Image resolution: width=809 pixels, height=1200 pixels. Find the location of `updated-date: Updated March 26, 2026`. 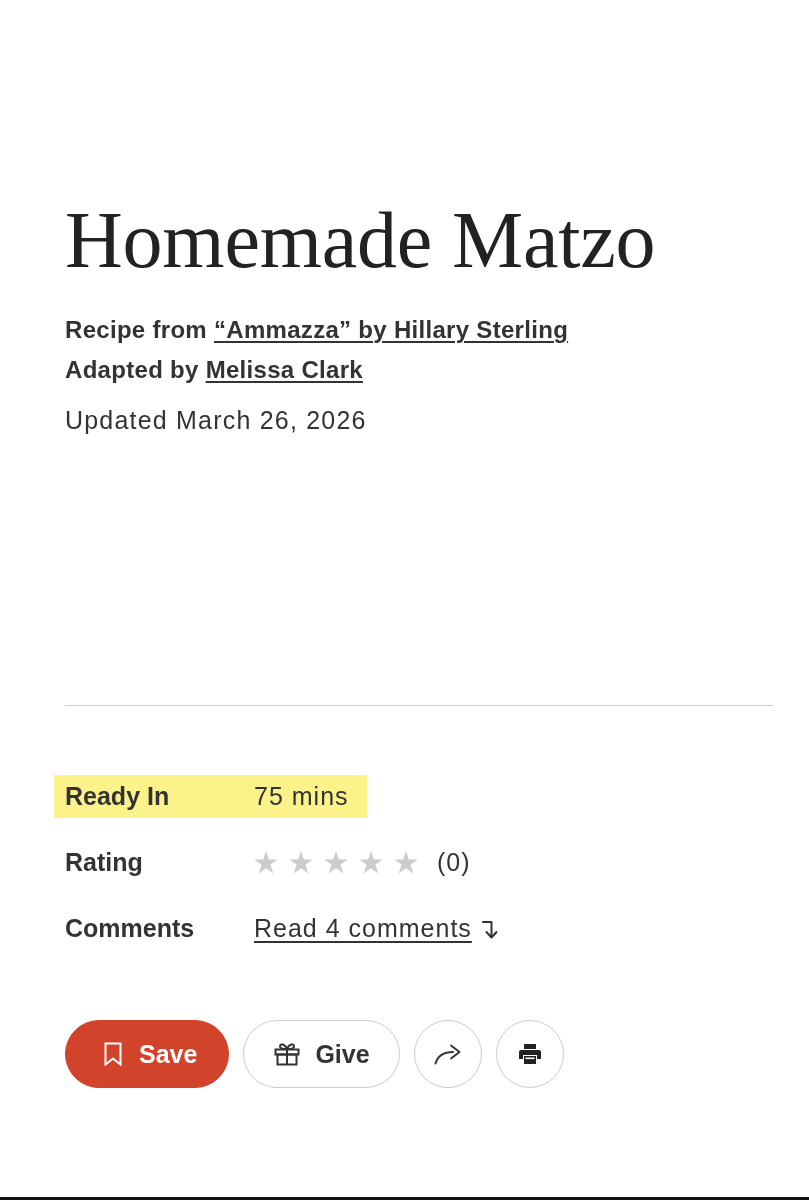

updated-date: Updated March 26, 2026 is located at coordinates (216, 420).